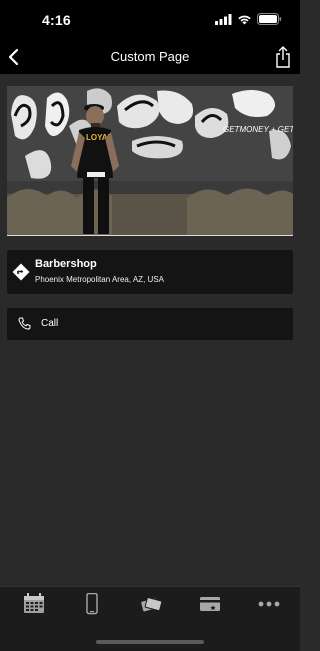  Describe the element at coordinates (269, 604) in the screenshot. I see `more-icon` at that location.